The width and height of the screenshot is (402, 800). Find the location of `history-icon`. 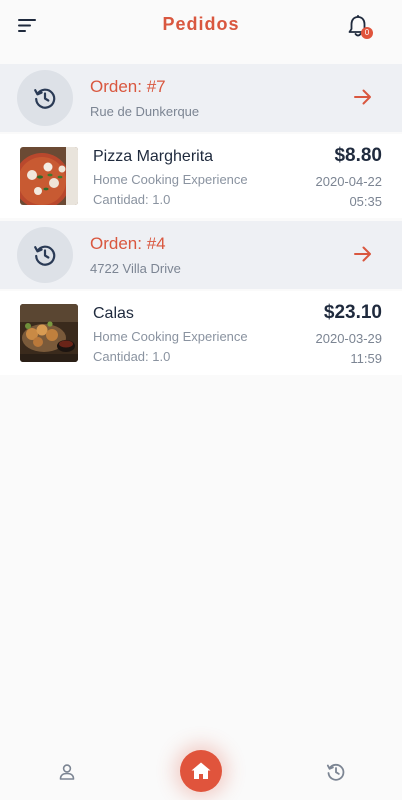

history-icon is located at coordinates (336, 772).